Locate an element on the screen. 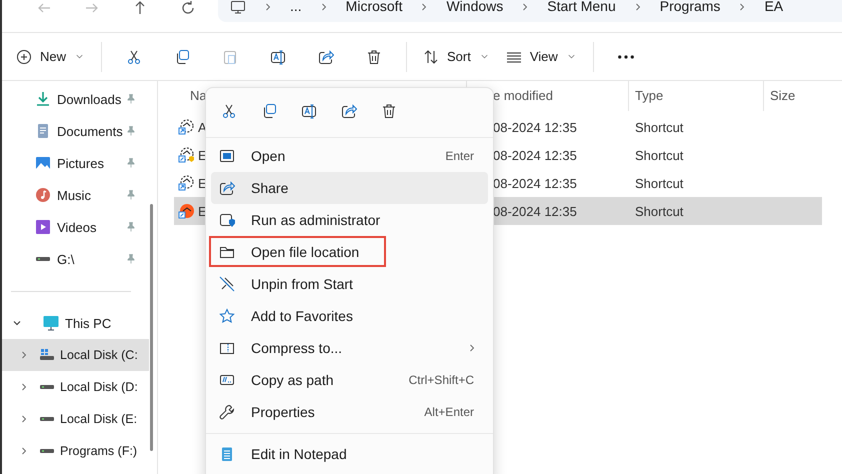  sidebar-item: Pictures is located at coordinates (74, 163).